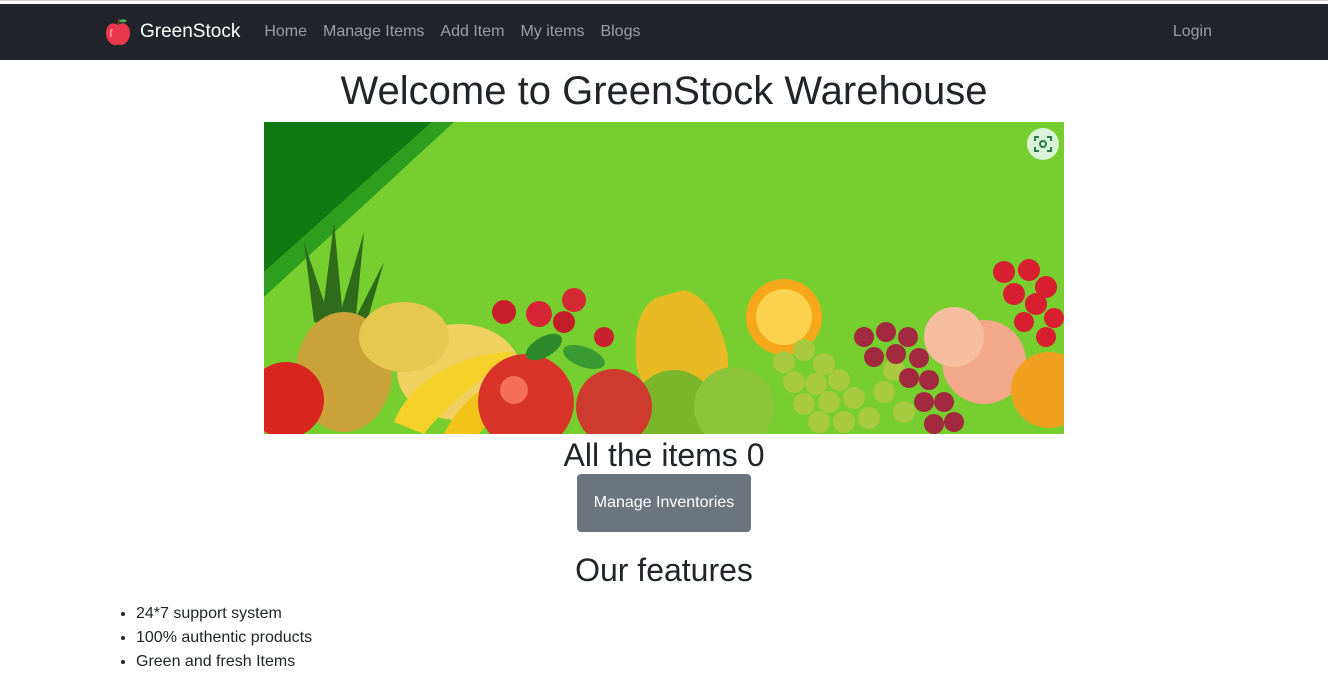 This screenshot has width=1328, height=674. Describe the element at coordinates (664, 570) in the screenshot. I see `features-heading: Our features` at that location.